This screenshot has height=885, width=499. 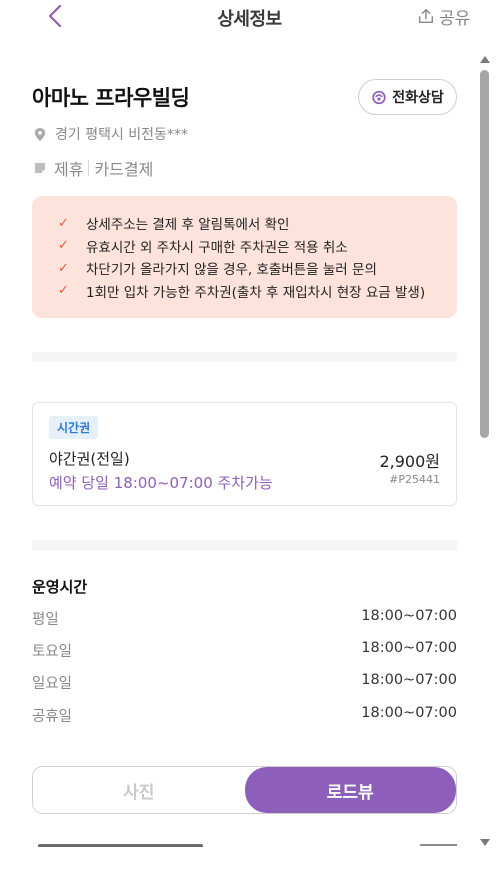 I want to click on place-name: 아마노 프라우빌딩, so click(x=111, y=98).